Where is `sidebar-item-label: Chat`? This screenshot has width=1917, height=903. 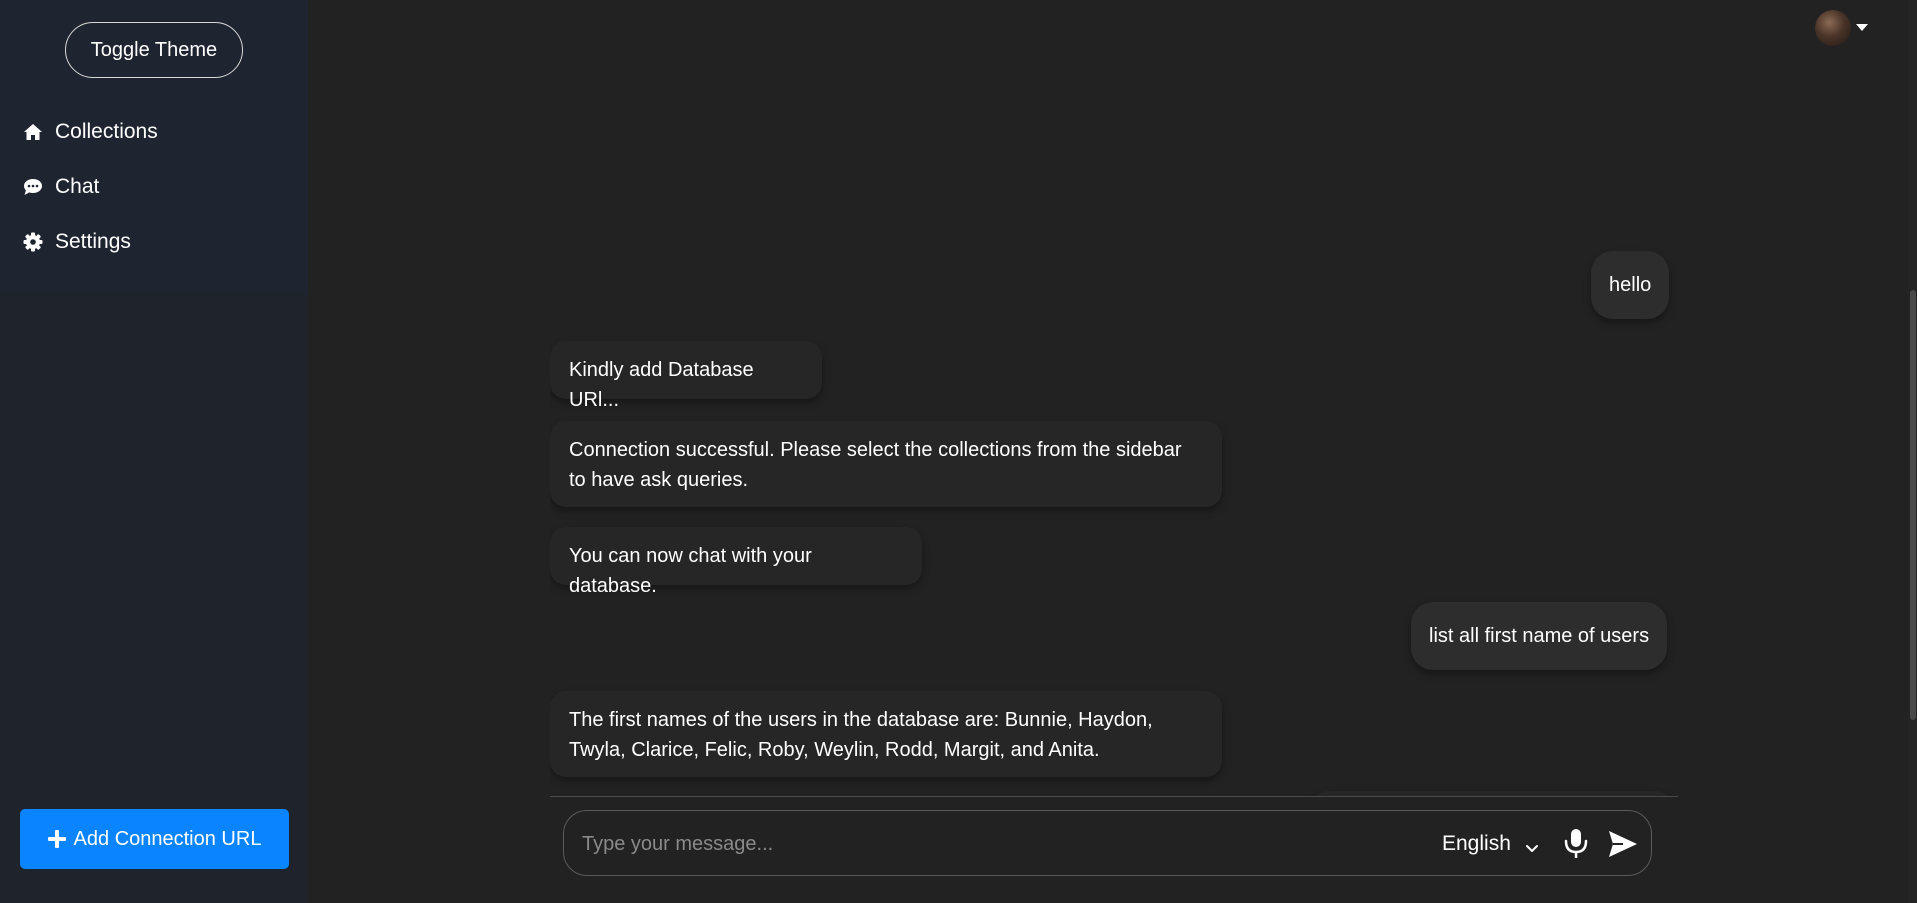 sidebar-item-label: Chat is located at coordinates (77, 186).